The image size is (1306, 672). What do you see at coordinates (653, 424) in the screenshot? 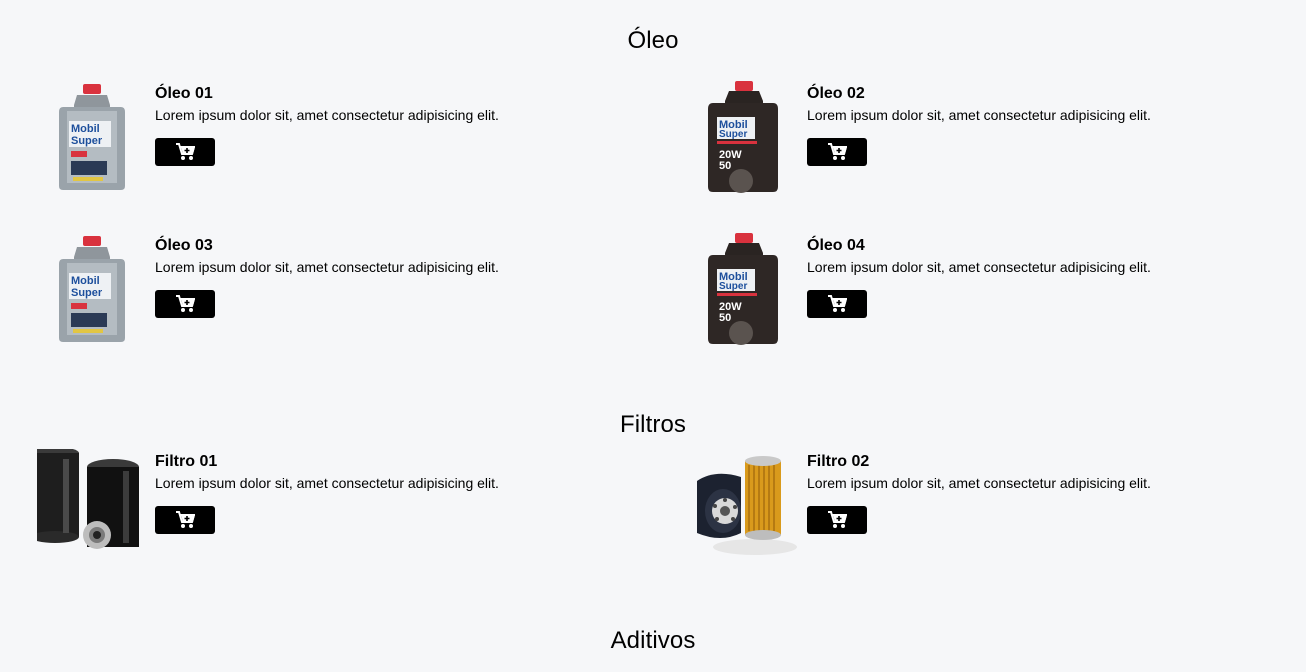
I see `section-title-filtros: Filtros` at bounding box center [653, 424].